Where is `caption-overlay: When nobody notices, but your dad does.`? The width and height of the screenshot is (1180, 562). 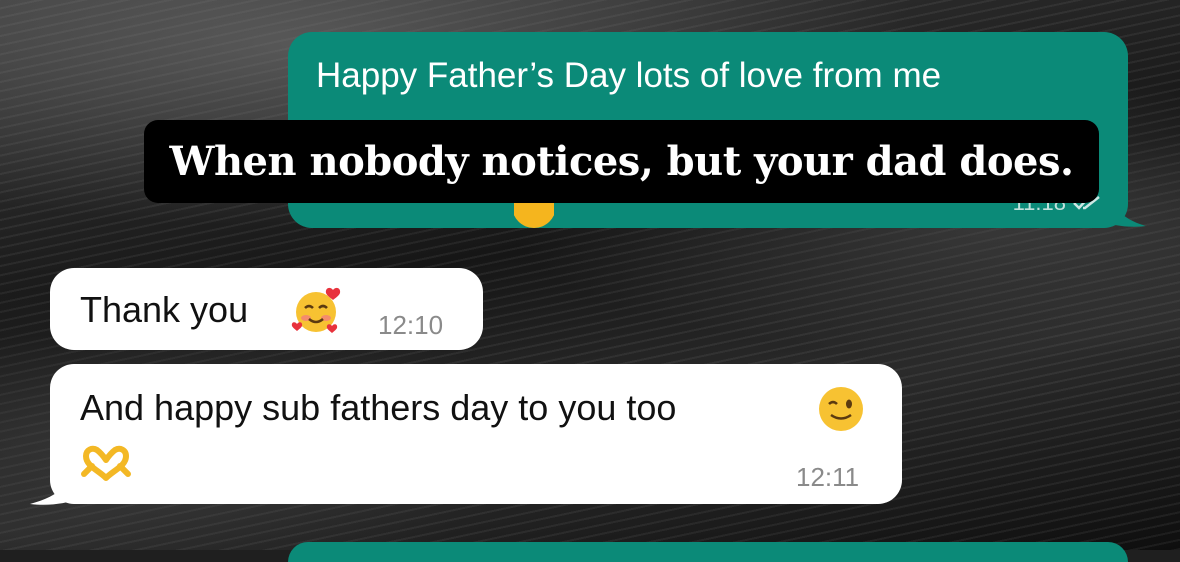
caption-overlay: When nobody notices, but your dad does. is located at coordinates (621, 161).